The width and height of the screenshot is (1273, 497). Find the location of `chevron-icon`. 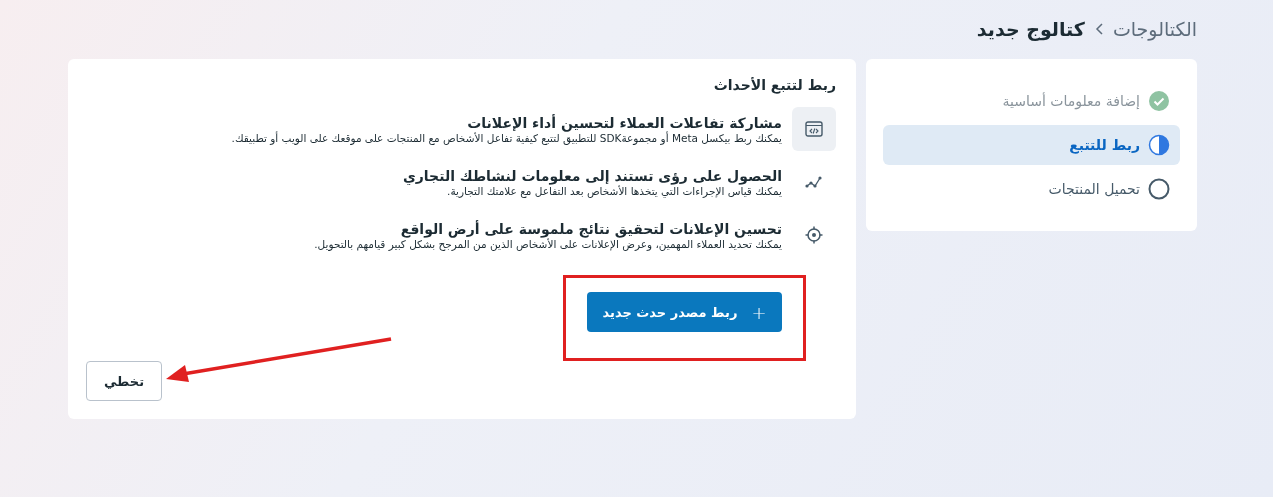

chevron-icon is located at coordinates (1098, 29).